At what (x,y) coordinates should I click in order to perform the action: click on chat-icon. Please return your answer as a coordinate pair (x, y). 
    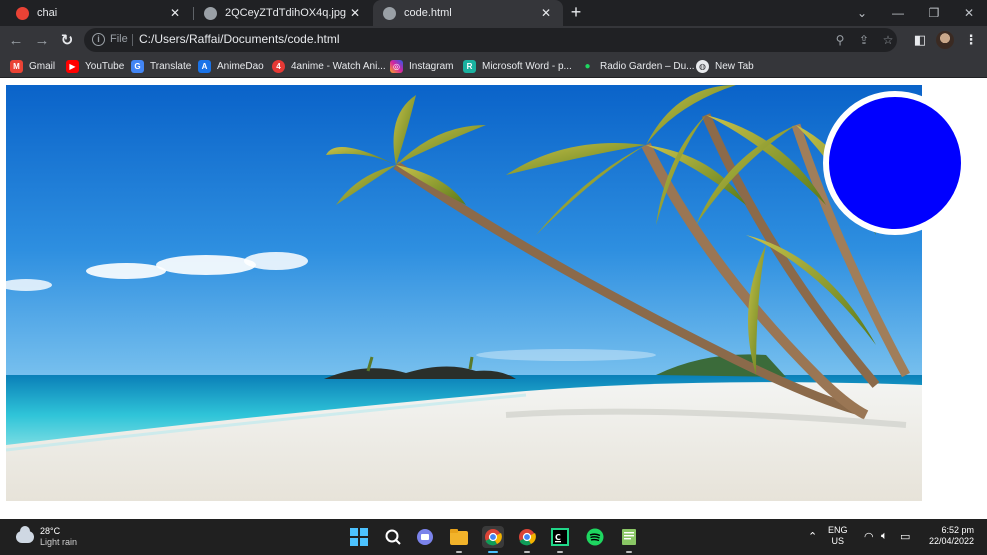
    Looking at the image, I should click on (425, 537).